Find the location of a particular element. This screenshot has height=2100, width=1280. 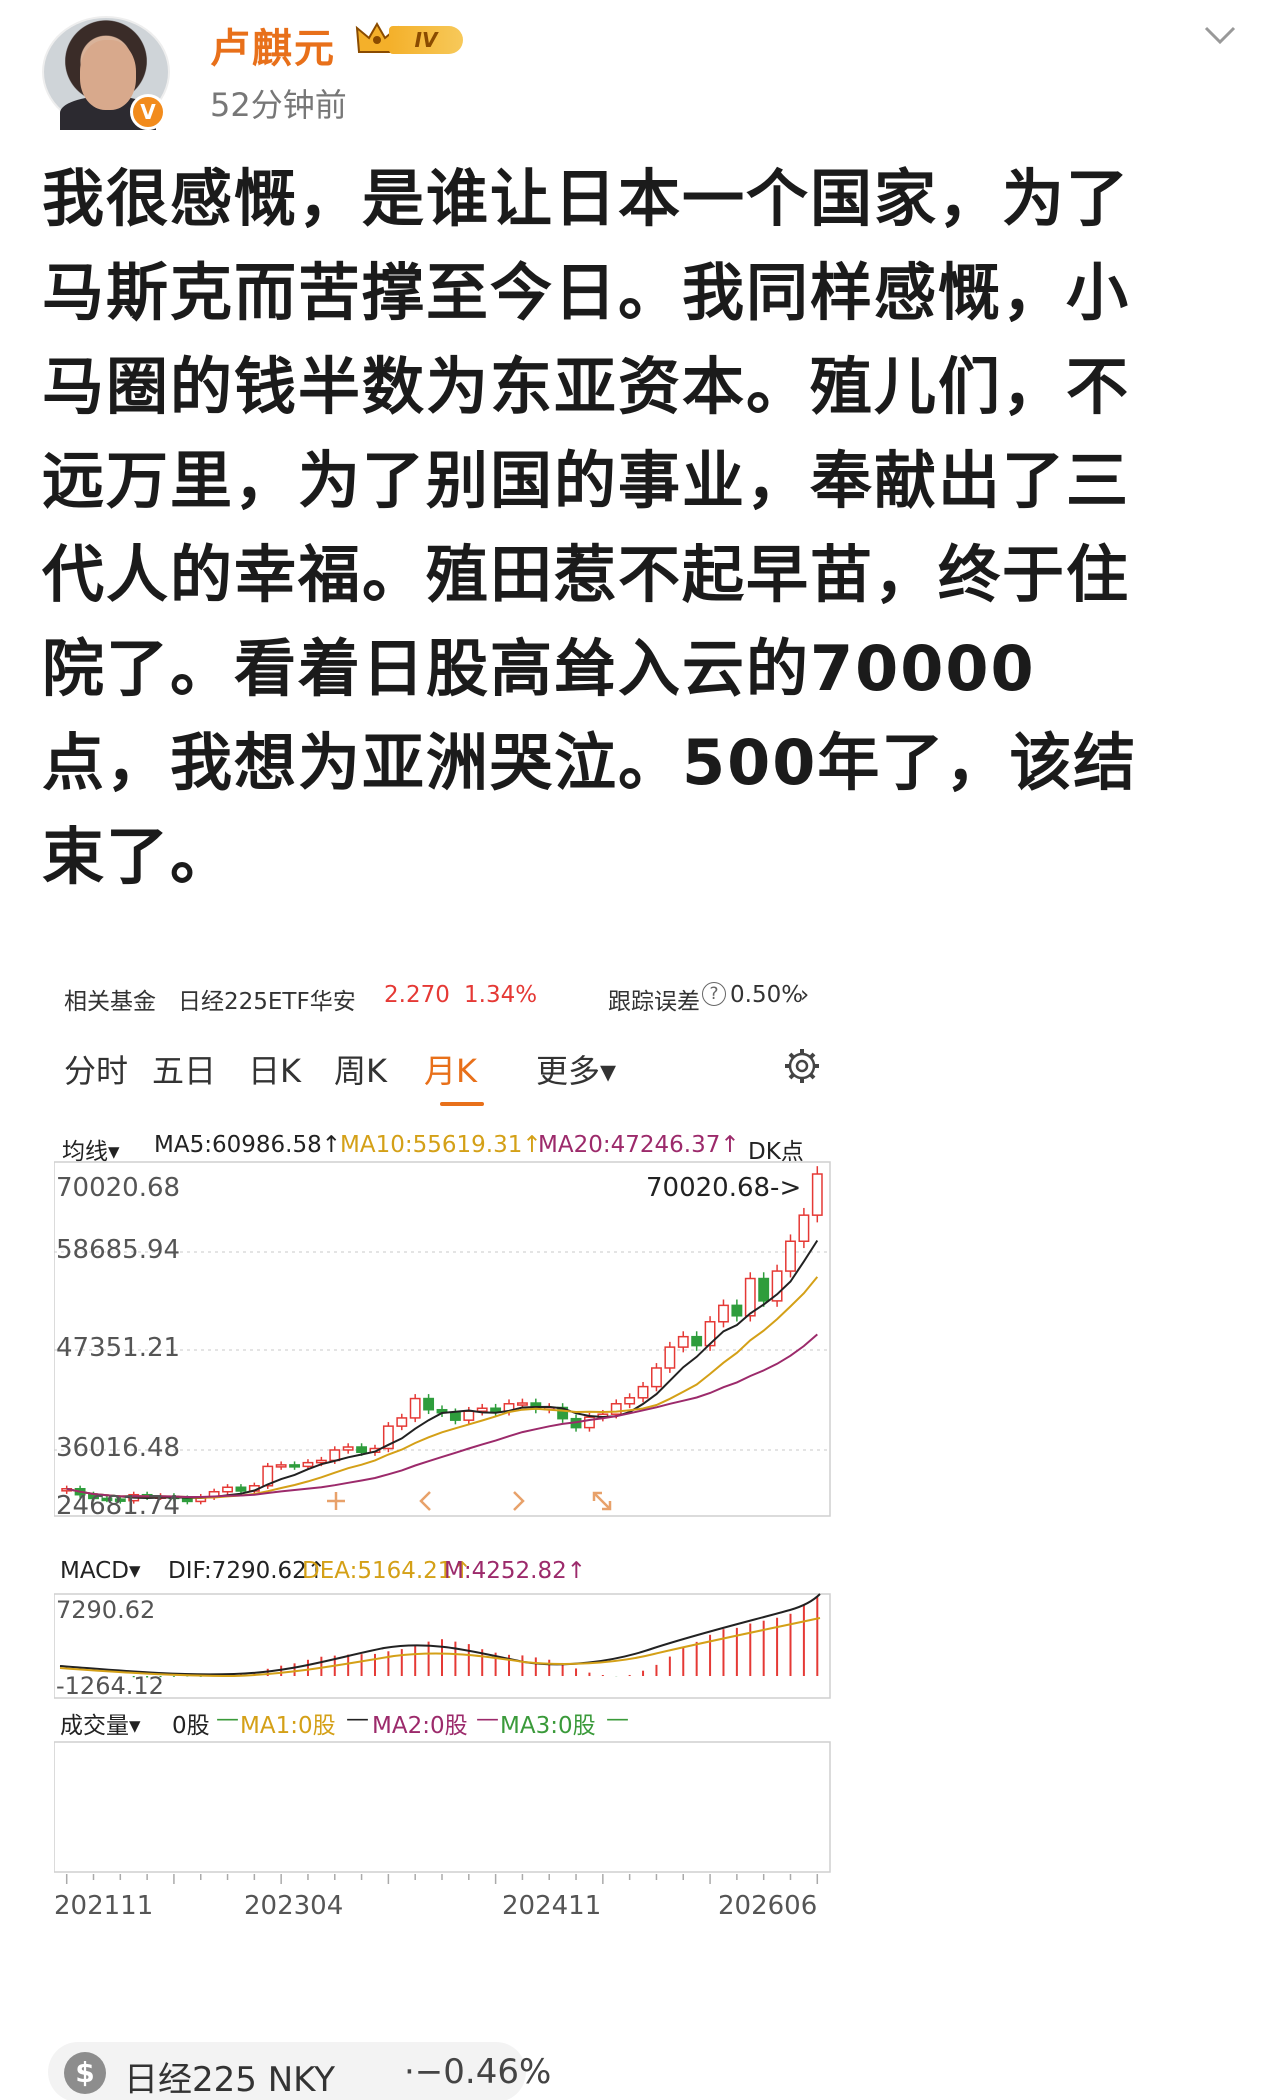

stock-ticker-chip: $ 日经225 NKY ·−0.46% is located at coordinates (299, 2071).